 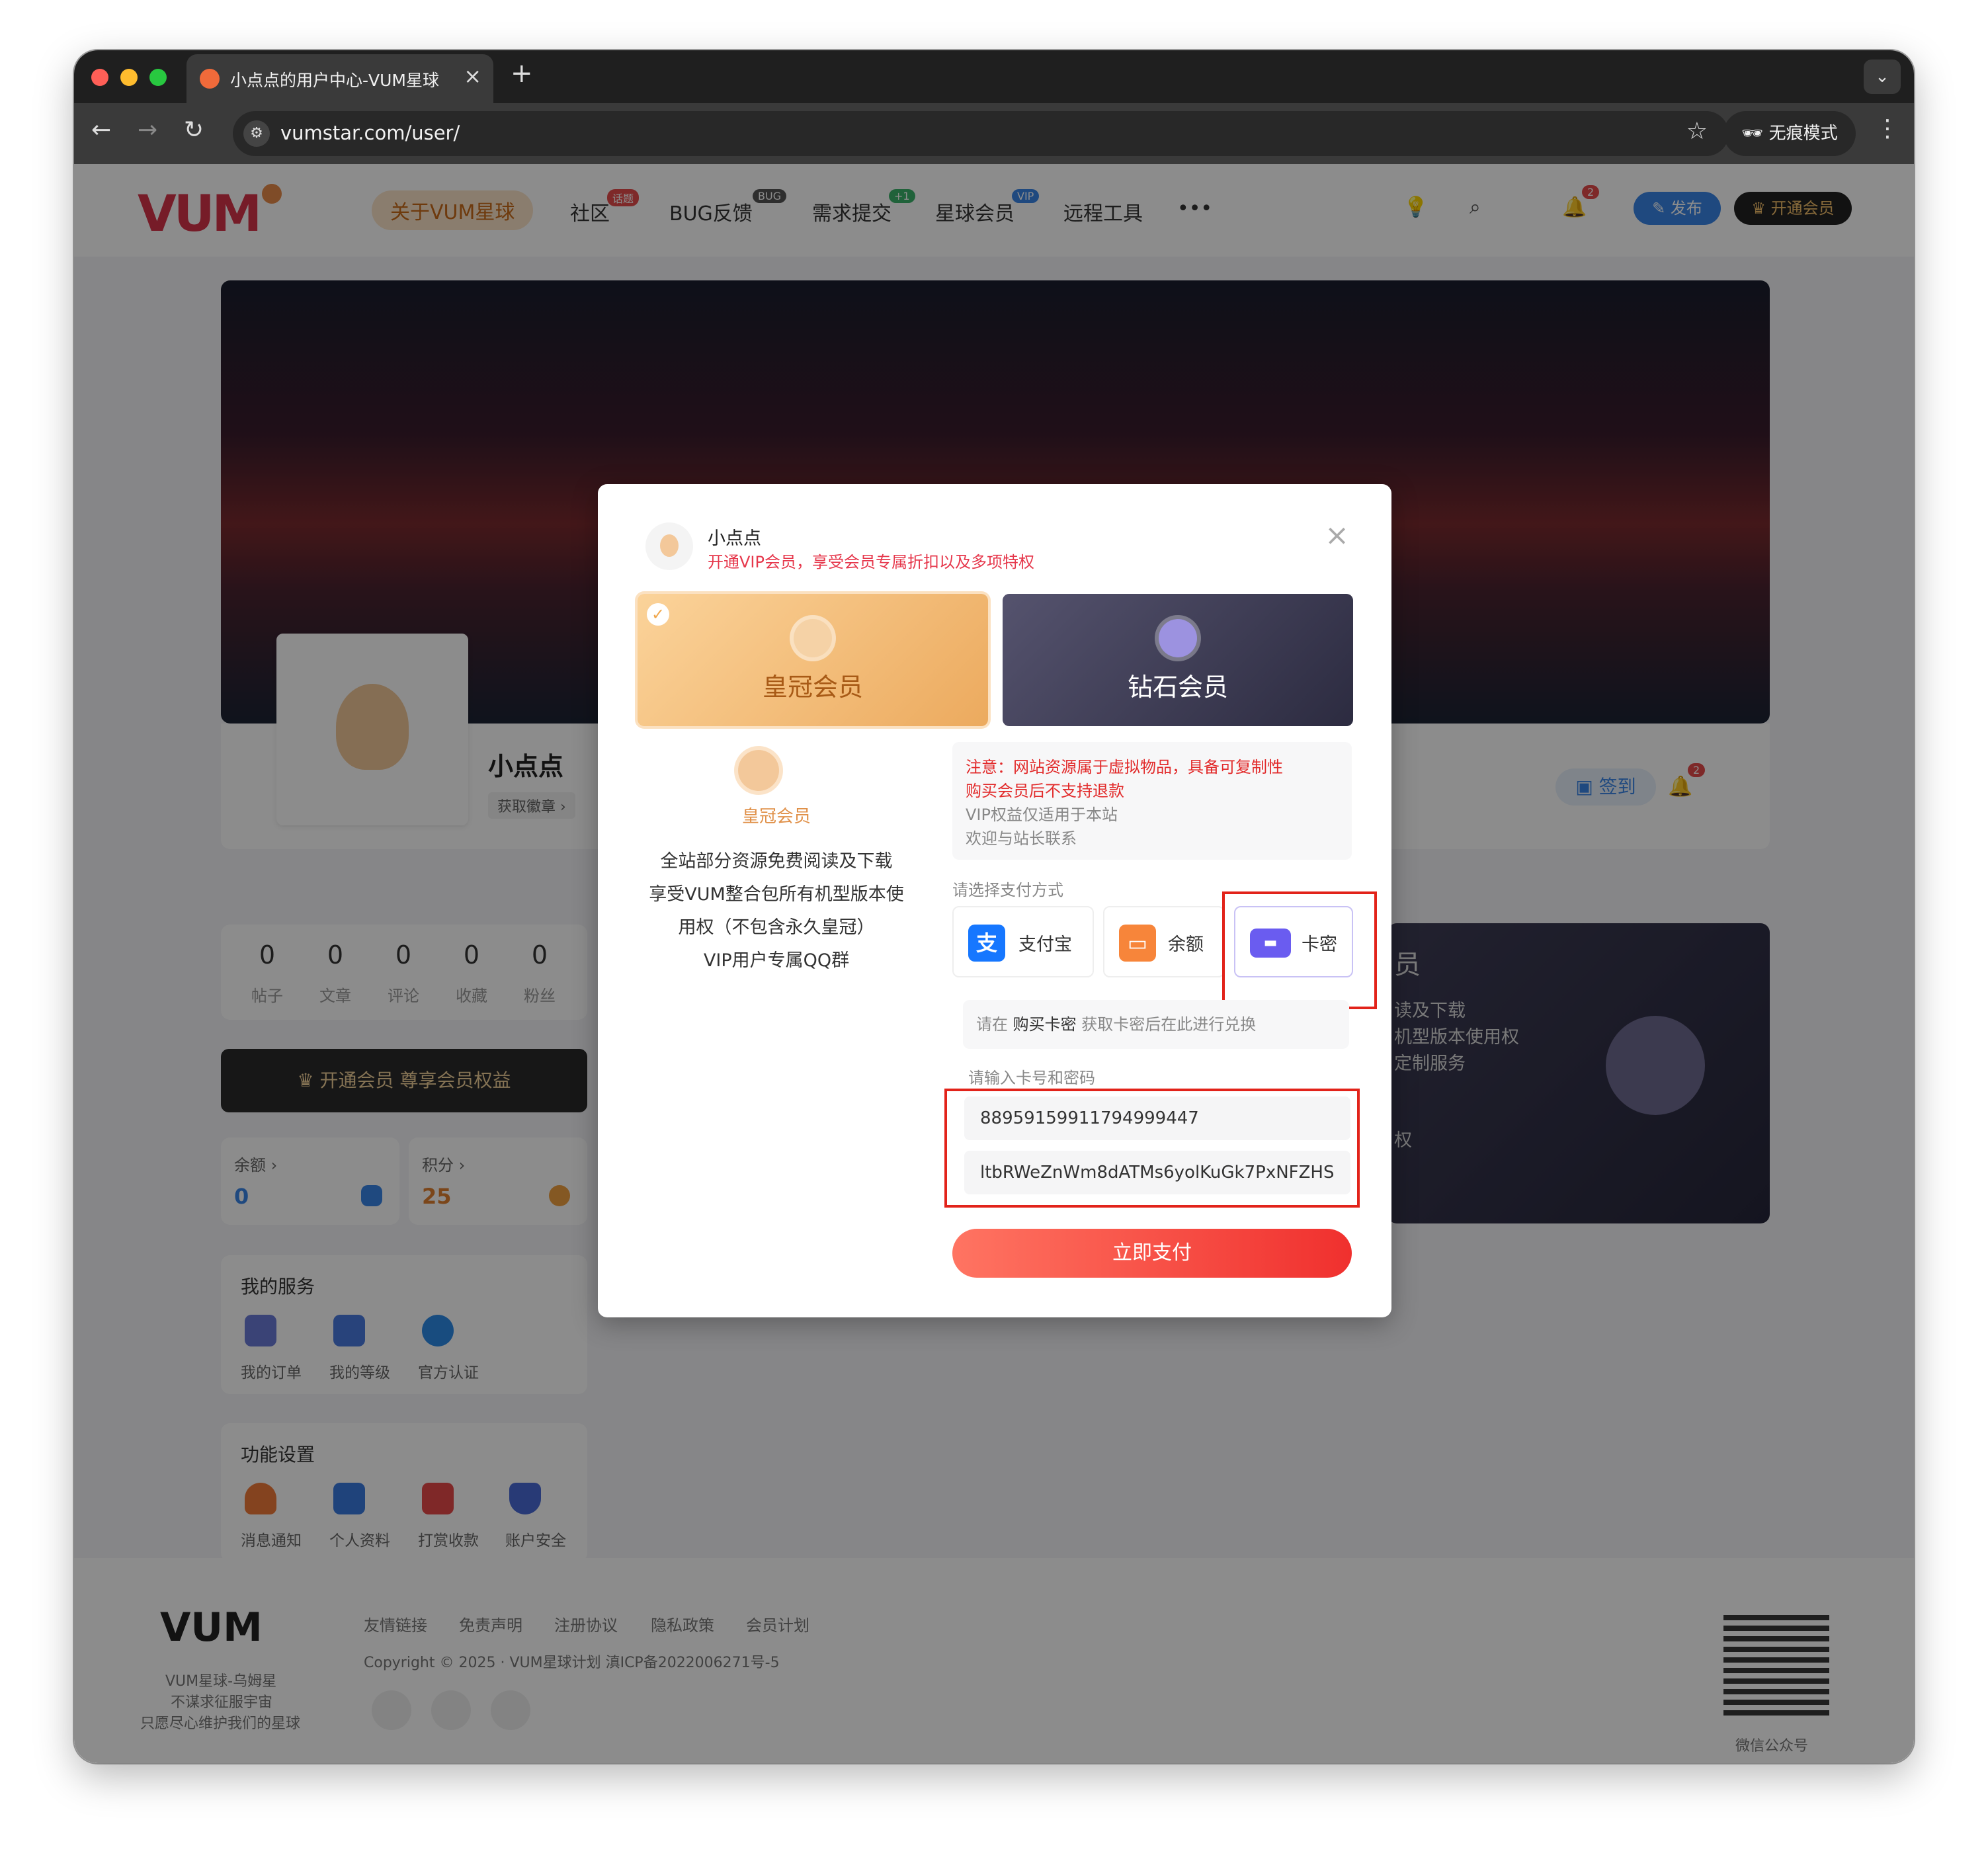 What do you see at coordinates (101, 130) in the screenshot?
I see `back-icon: ←` at bounding box center [101, 130].